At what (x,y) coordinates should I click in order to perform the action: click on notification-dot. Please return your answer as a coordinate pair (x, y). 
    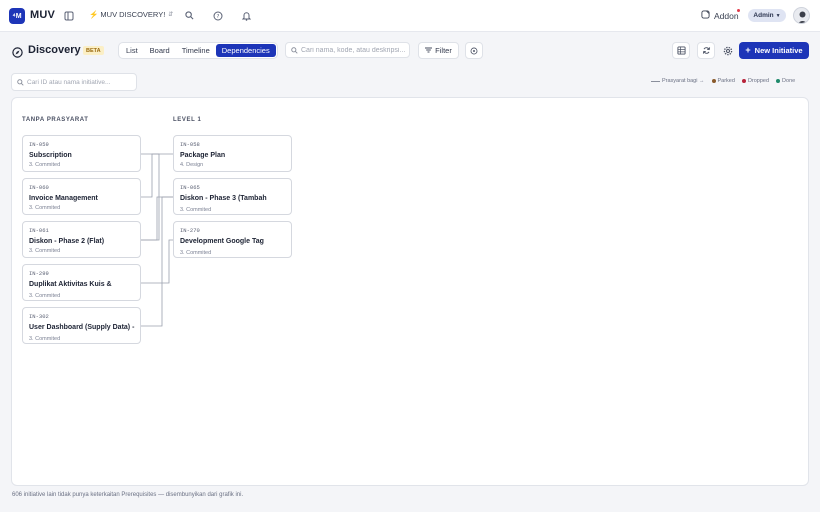
    Looking at the image, I should click on (738, 10).